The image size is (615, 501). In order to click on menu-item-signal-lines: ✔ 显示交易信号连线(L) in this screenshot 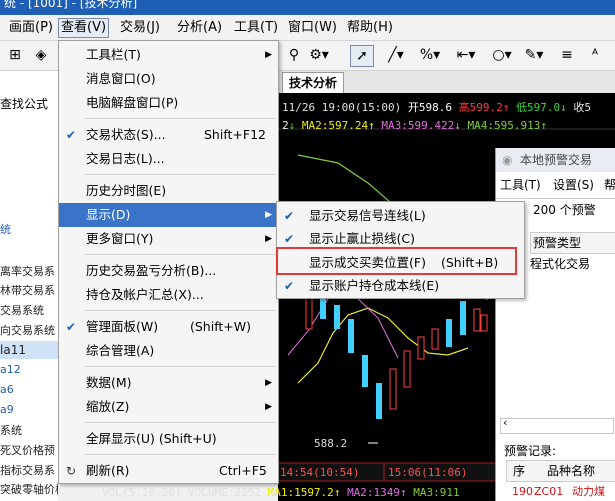, I will do `click(400, 216)`.